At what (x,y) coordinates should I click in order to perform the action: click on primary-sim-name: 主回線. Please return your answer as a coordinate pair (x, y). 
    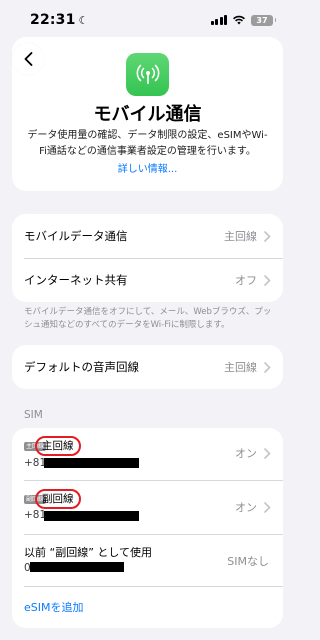
    Looking at the image, I should click on (58, 446).